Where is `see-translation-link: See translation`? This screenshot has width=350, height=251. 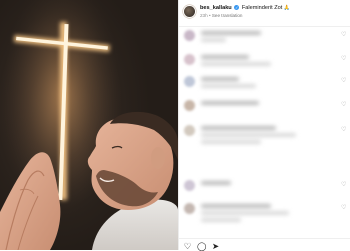 see-translation-link: See translation is located at coordinates (227, 15).